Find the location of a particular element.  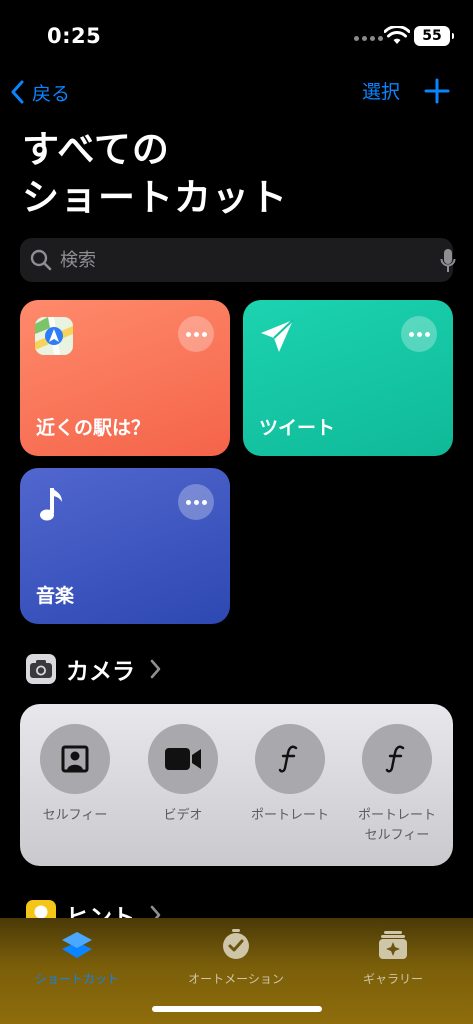

tab-label: ショートカット is located at coordinates (76, 979).